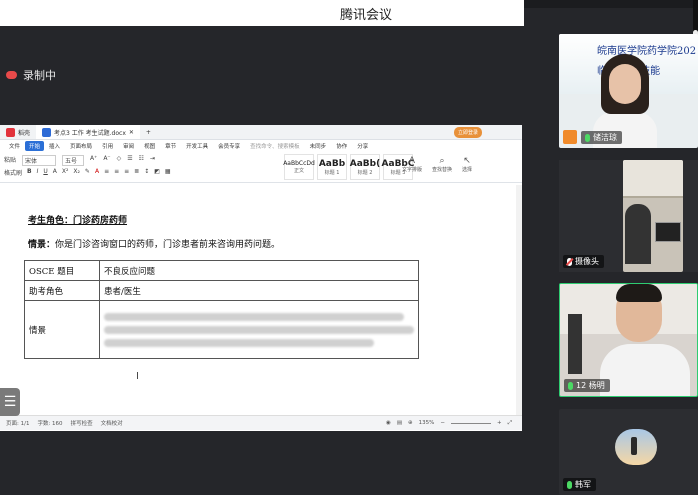  Describe the element at coordinates (42, 245) in the screenshot. I see `scene-label: 情景：` at that location.